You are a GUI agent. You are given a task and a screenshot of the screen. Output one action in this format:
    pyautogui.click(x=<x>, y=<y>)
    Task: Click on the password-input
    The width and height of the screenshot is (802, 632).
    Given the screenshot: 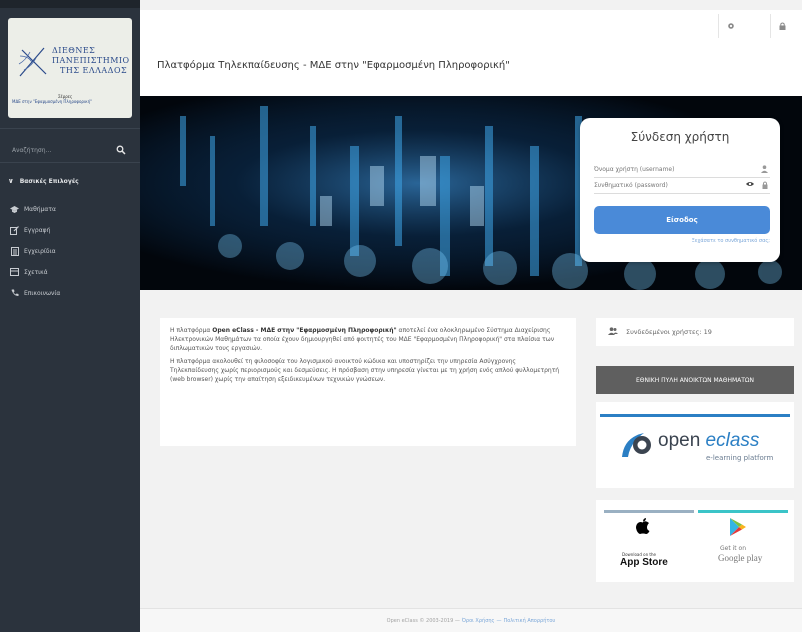 What is the action you would take?
    pyautogui.click(x=659, y=185)
    